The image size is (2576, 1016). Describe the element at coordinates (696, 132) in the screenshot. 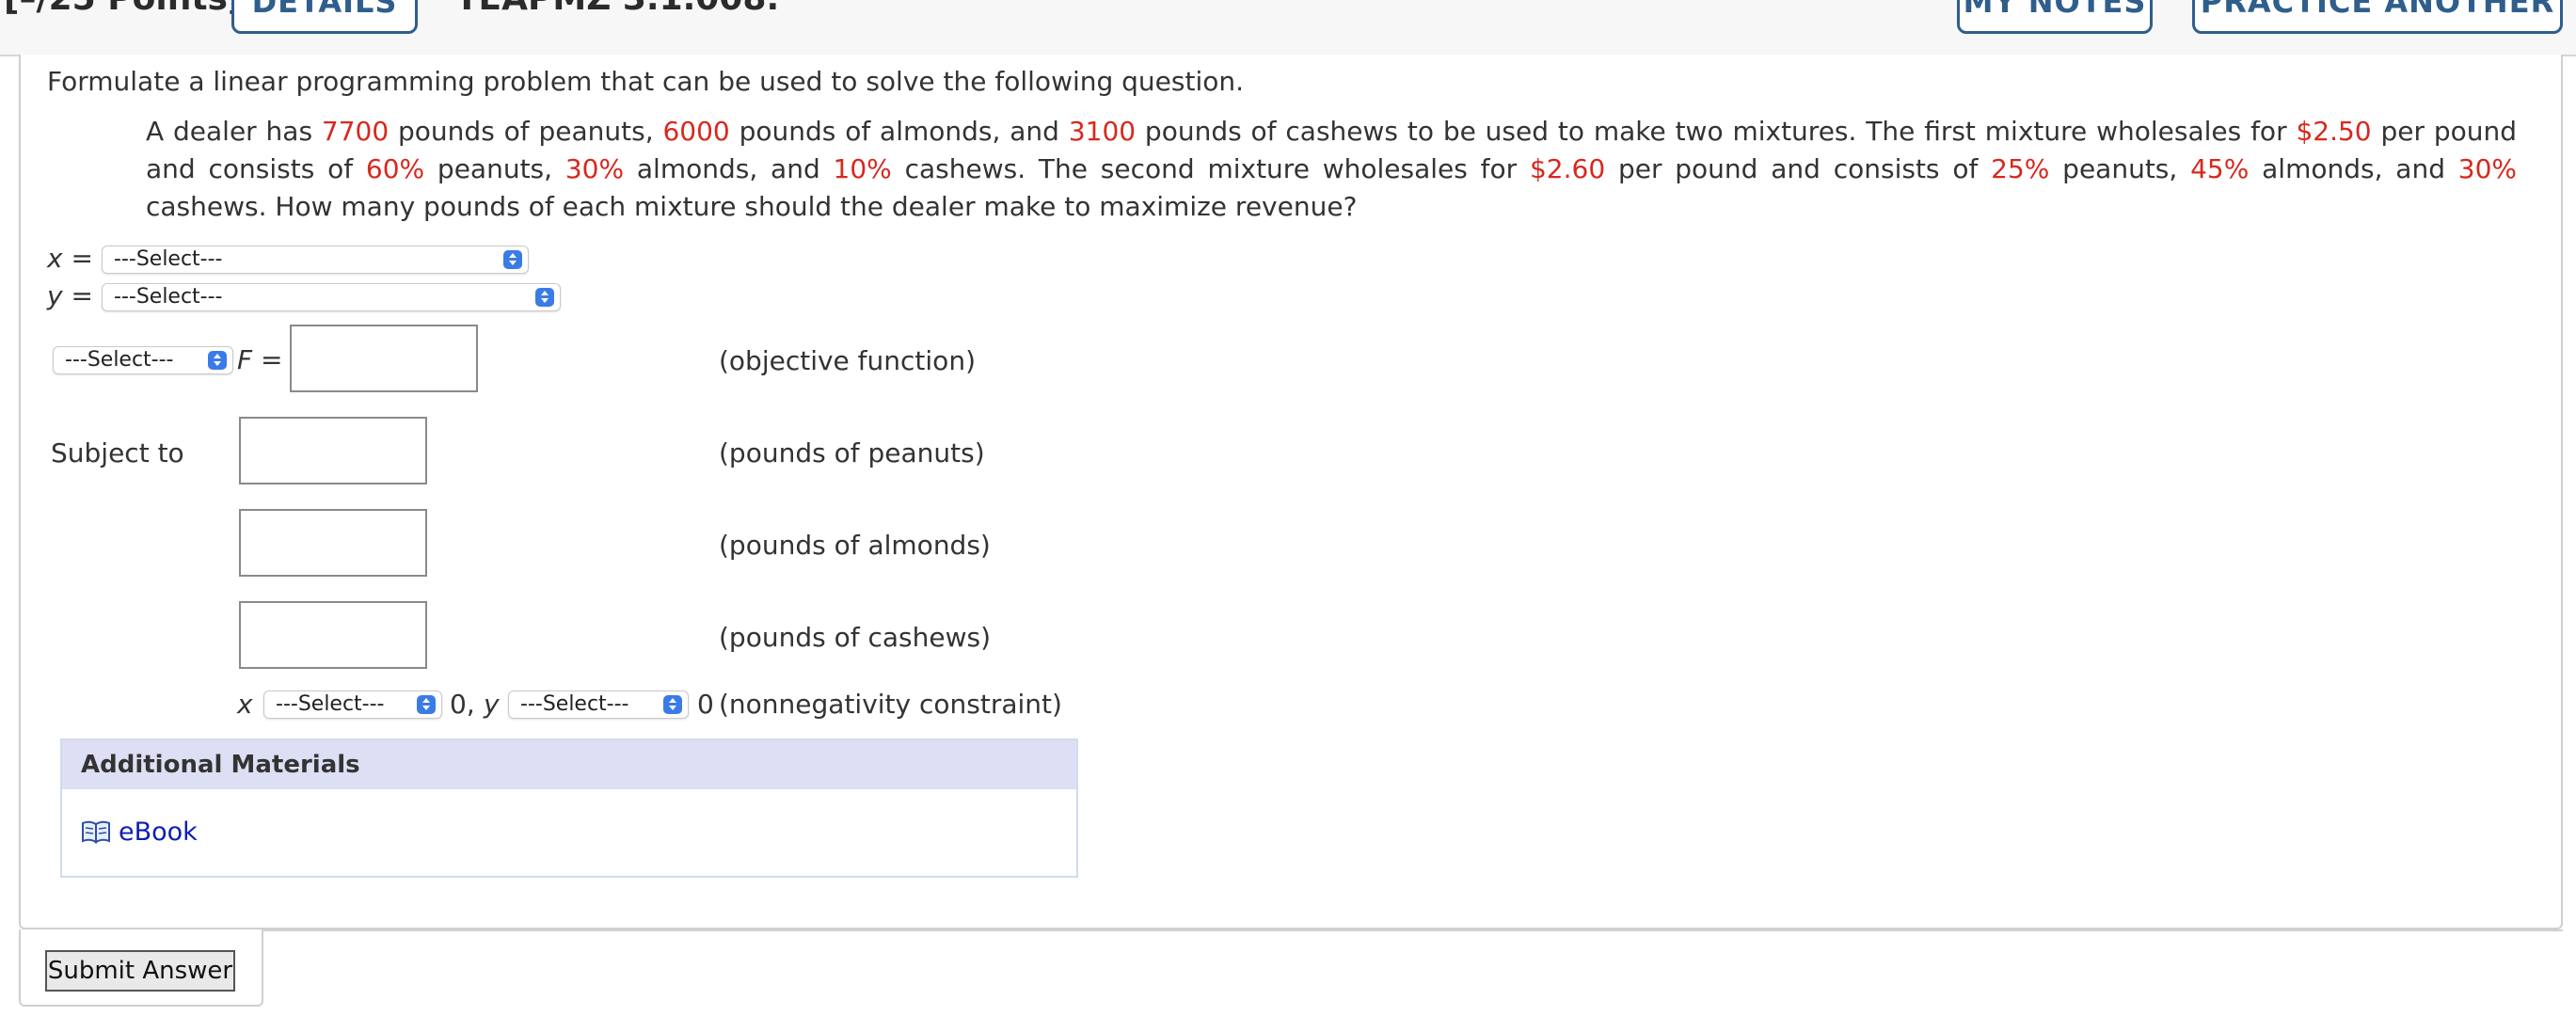

I see `almonds-amount: 6000` at that location.